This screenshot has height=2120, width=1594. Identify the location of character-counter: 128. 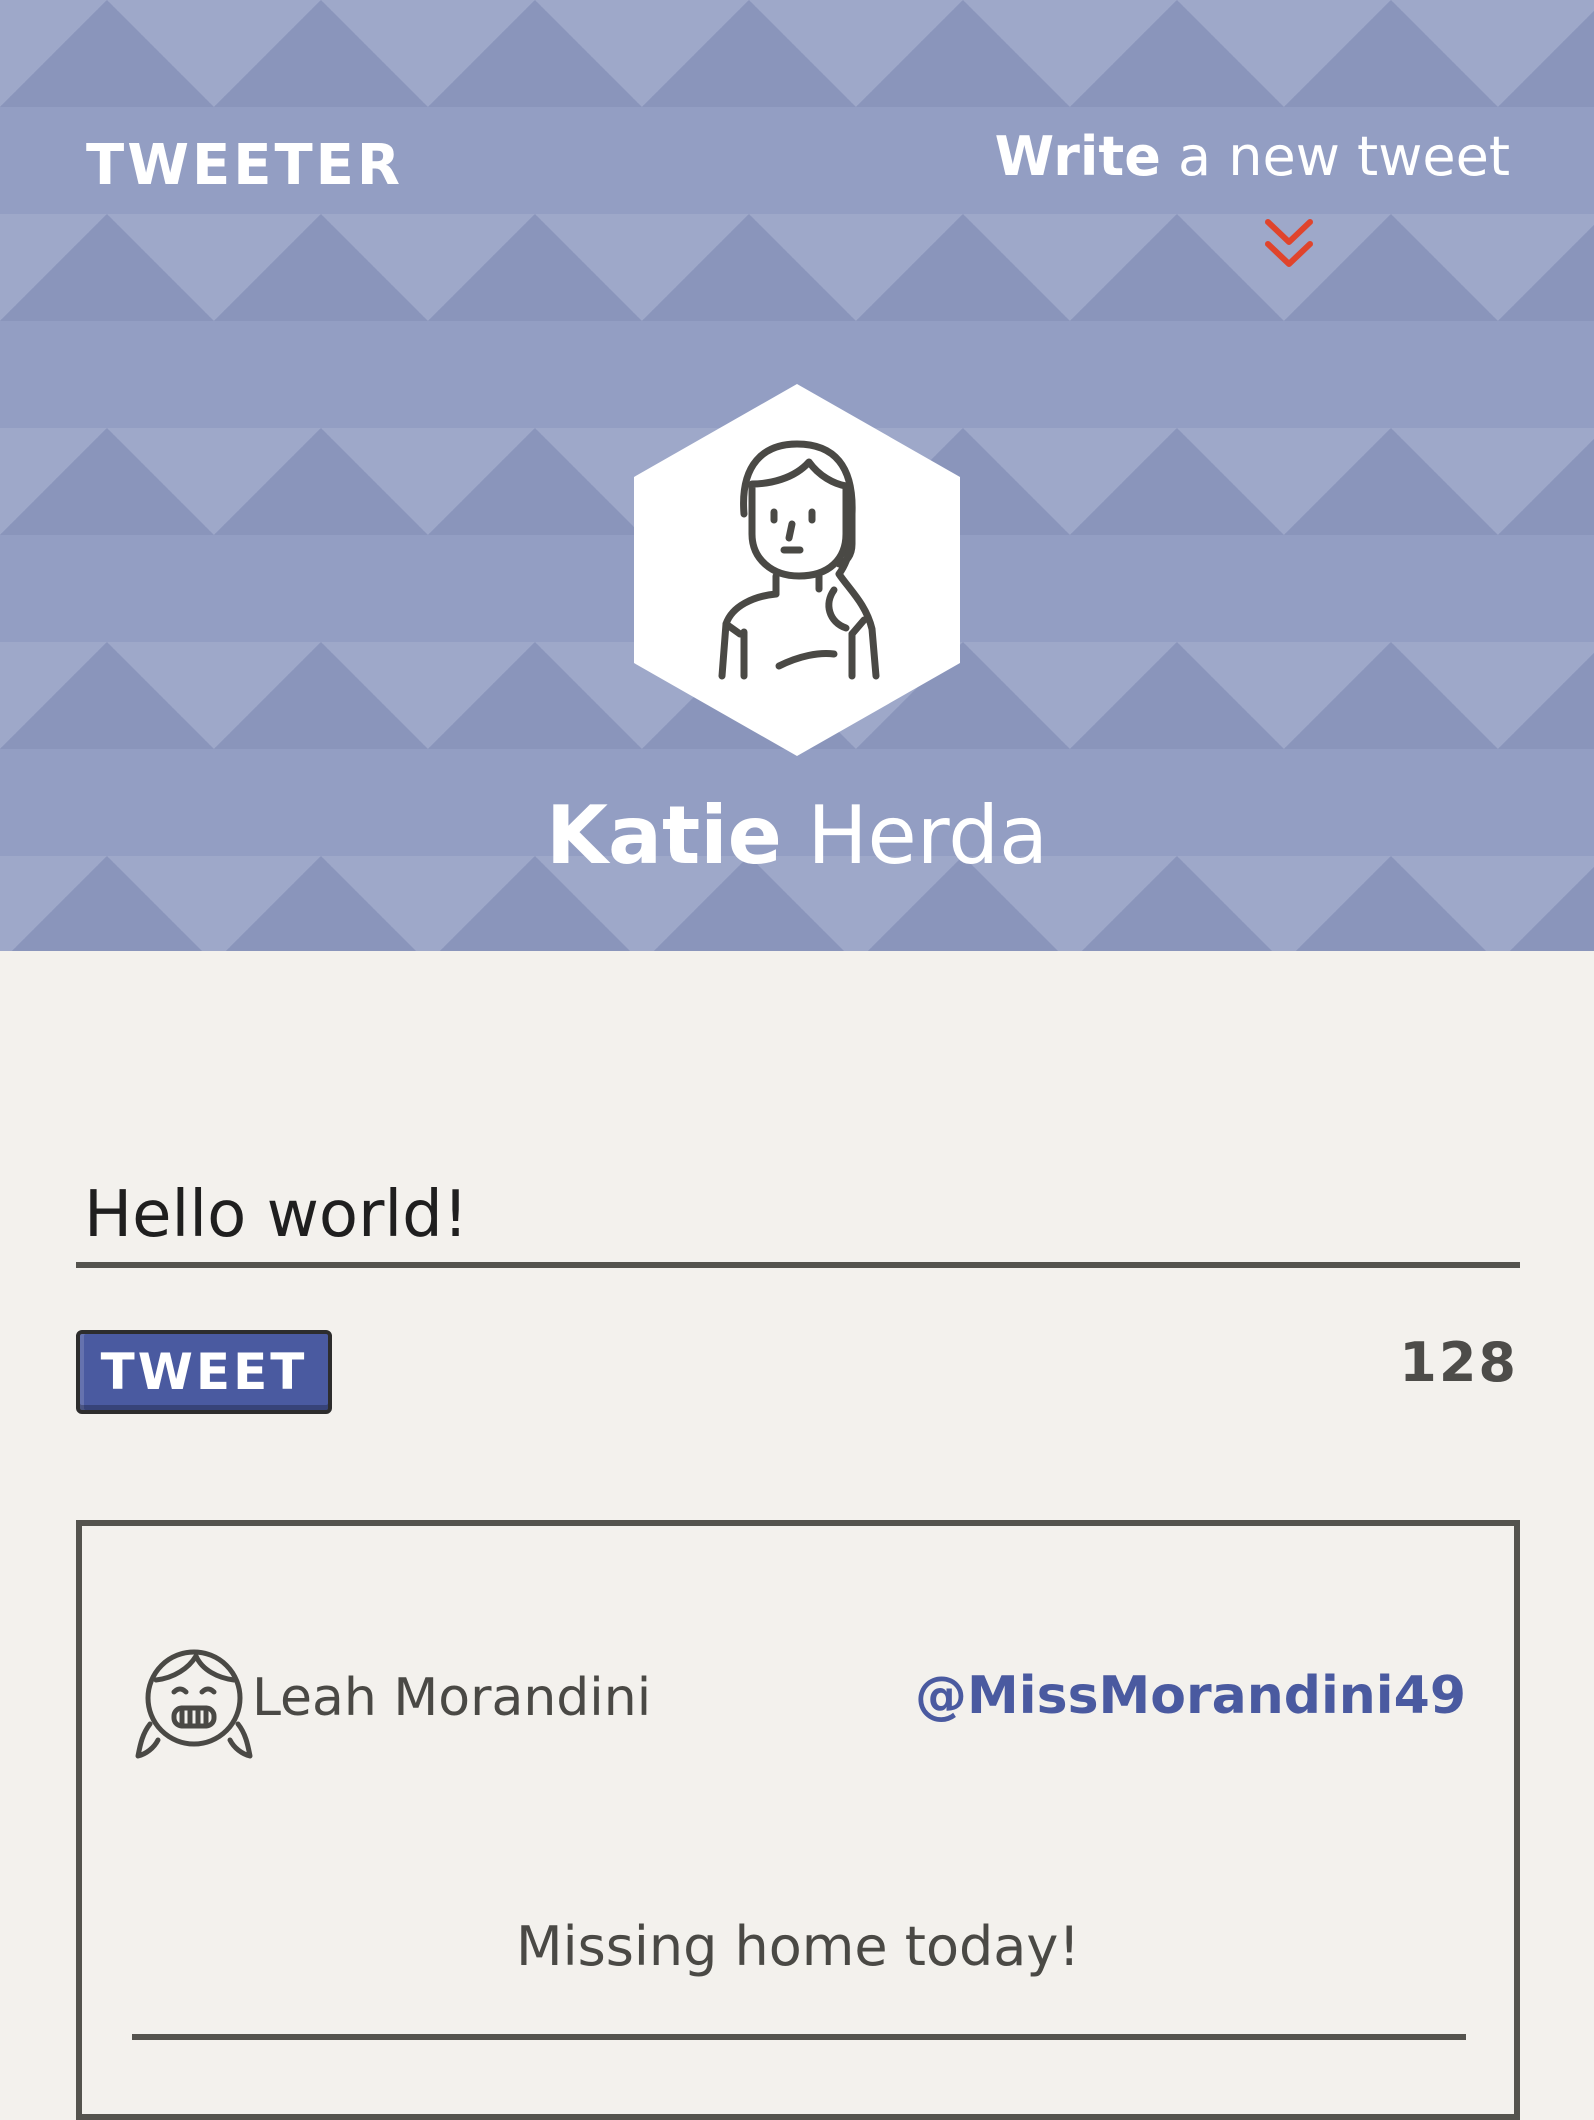
(1458, 1362).